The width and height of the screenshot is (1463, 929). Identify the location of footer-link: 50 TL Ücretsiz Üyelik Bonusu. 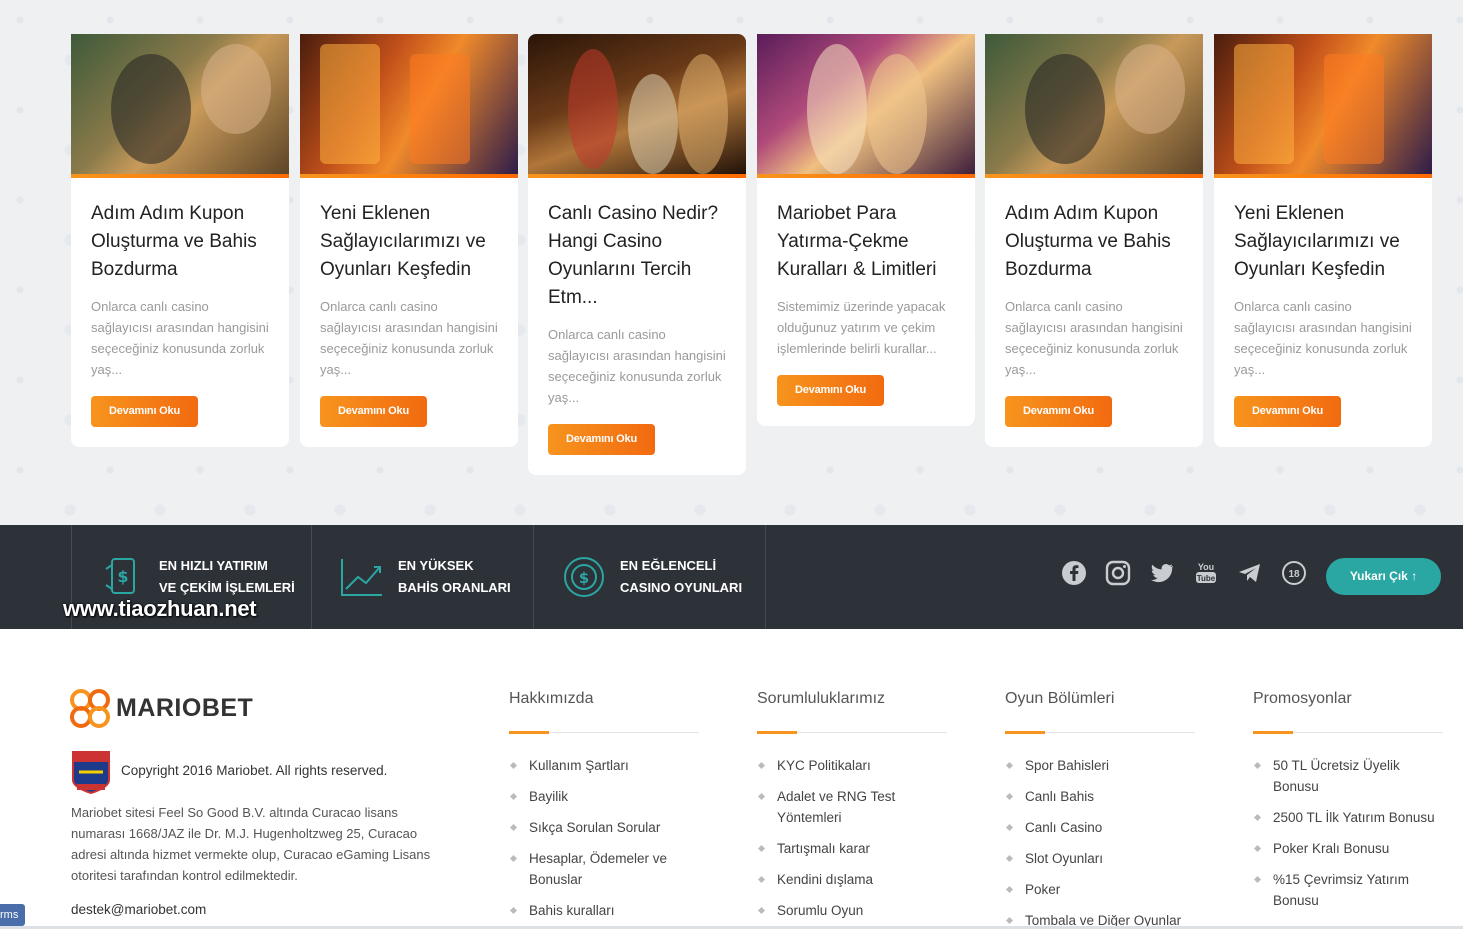
(1348, 776).